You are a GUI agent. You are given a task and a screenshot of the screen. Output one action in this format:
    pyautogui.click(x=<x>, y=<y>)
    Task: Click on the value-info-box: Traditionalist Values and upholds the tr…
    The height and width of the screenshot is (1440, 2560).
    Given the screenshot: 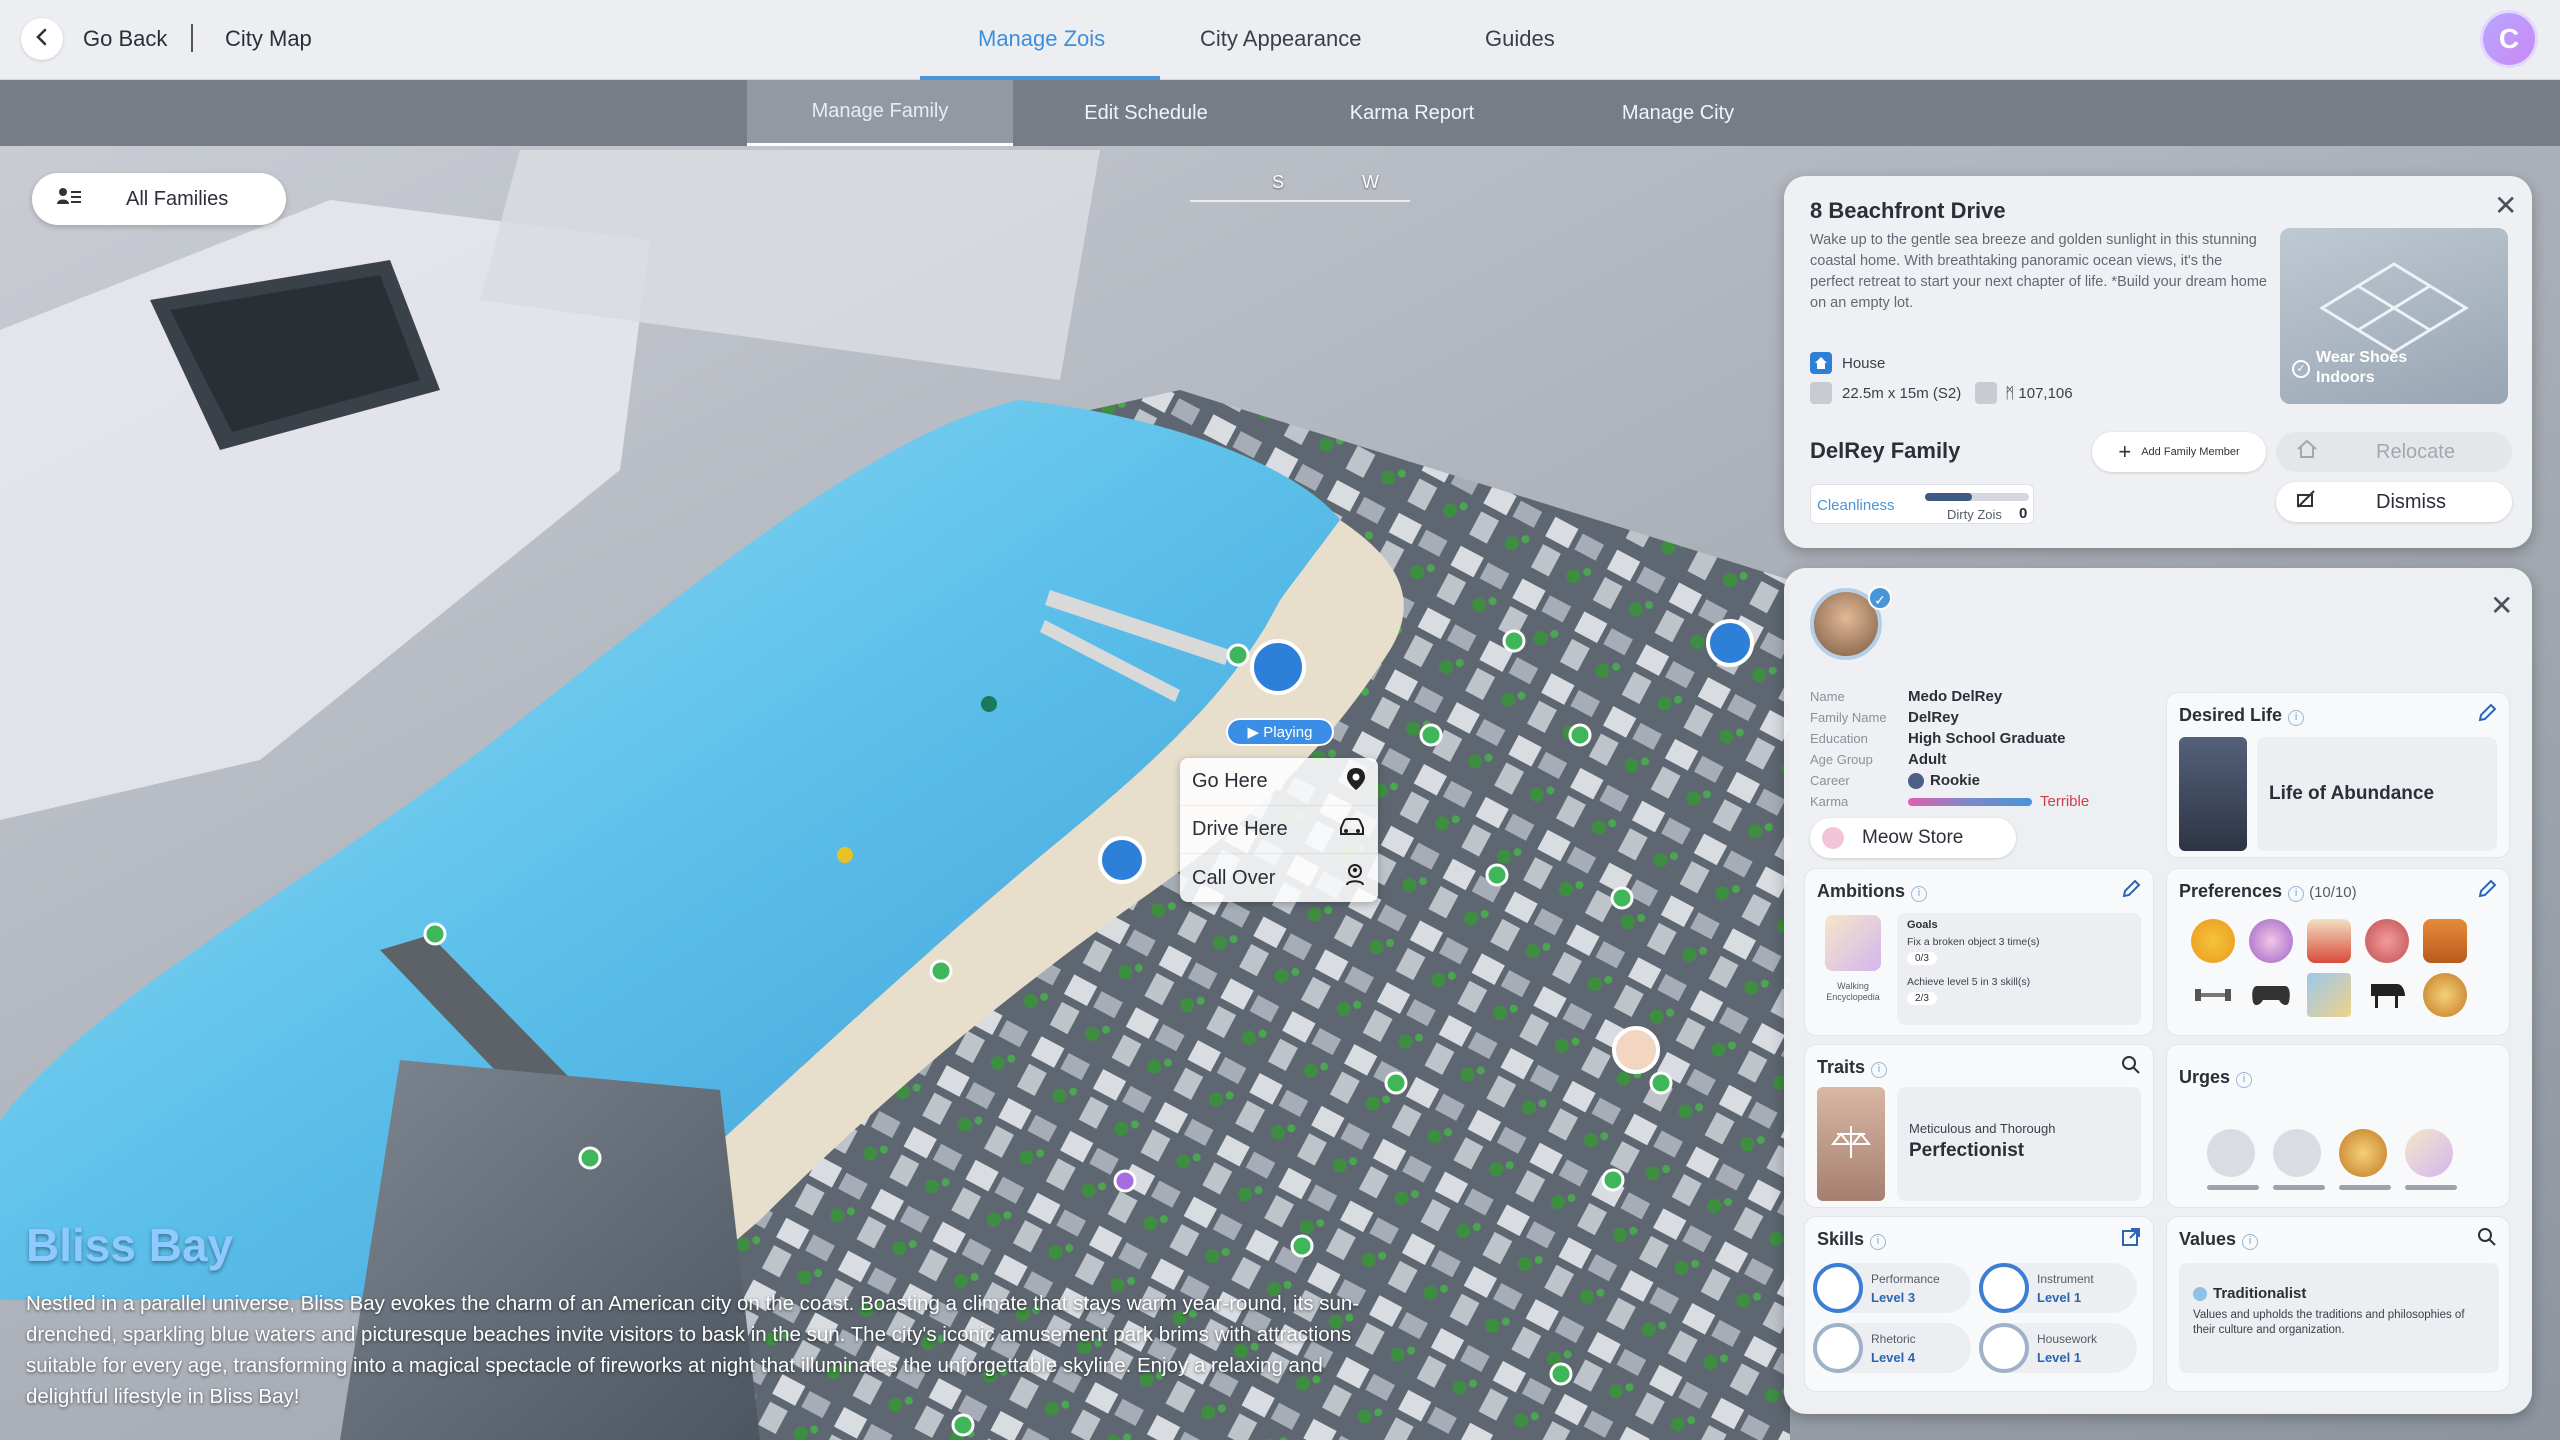 What is the action you would take?
    pyautogui.click(x=2339, y=1318)
    